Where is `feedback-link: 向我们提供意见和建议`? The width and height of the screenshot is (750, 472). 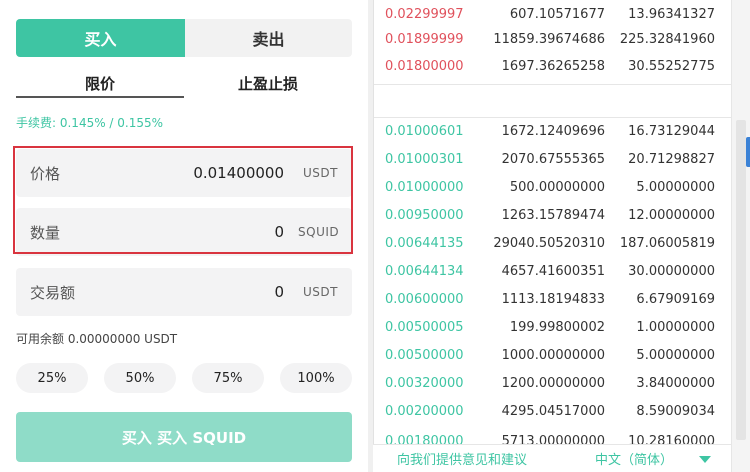 feedback-link: 向我们提供意见和建议 is located at coordinates (462, 458).